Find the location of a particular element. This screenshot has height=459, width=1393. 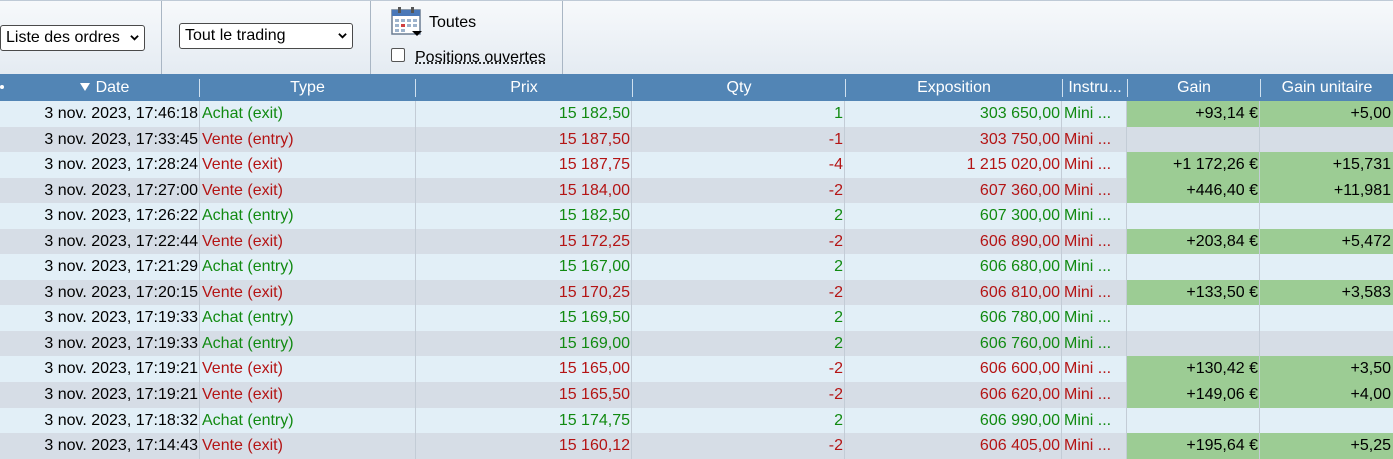

cell-exposition: 303 650,00 is located at coordinates (1019, 113).